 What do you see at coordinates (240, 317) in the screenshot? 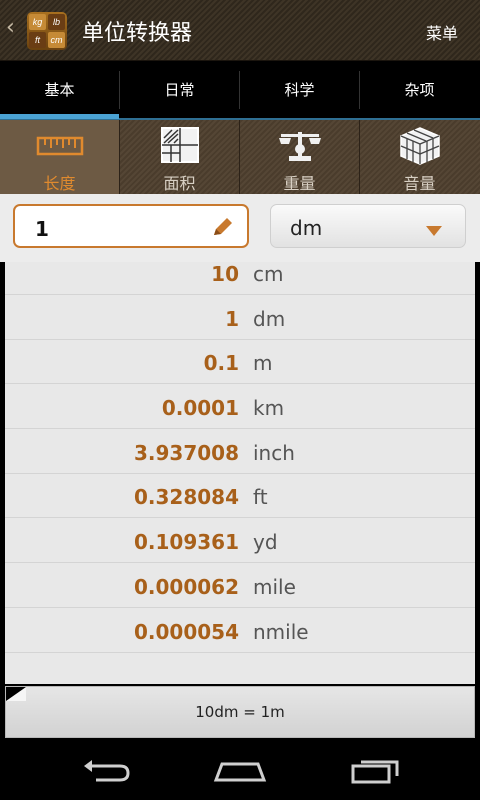
I see `result-row: 1 dm` at bounding box center [240, 317].